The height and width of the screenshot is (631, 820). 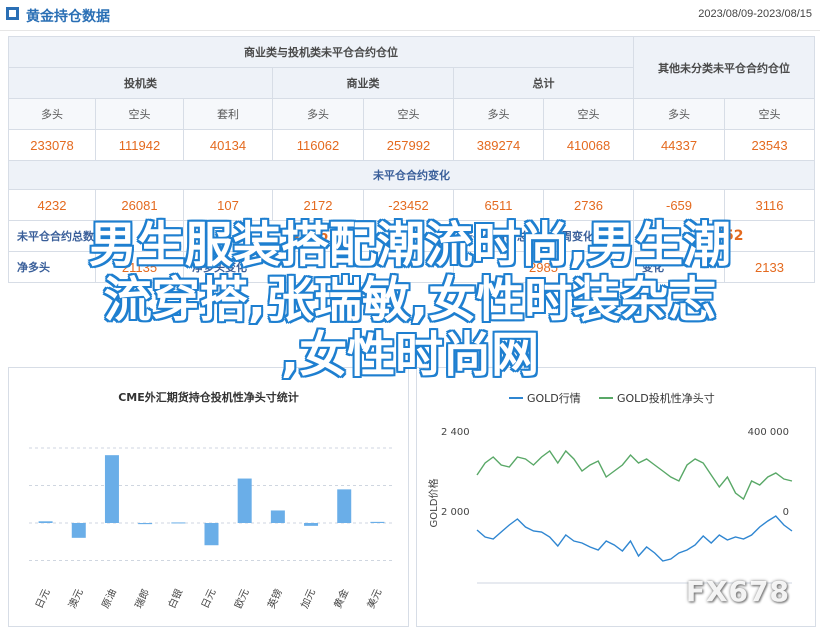 I want to click on stat-label-weekly-change: 未平仓合约总数较上周变化, so click(x=543, y=236).